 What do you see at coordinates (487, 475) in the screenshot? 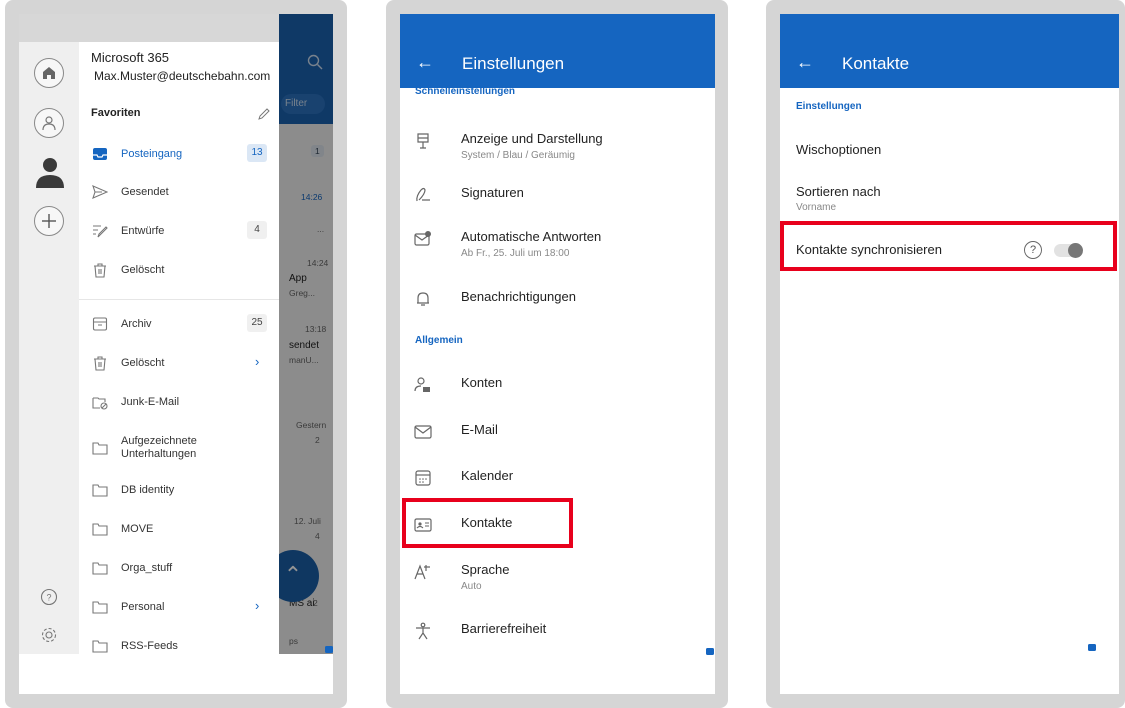
I see `settings-item-title: Kalender` at bounding box center [487, 475].